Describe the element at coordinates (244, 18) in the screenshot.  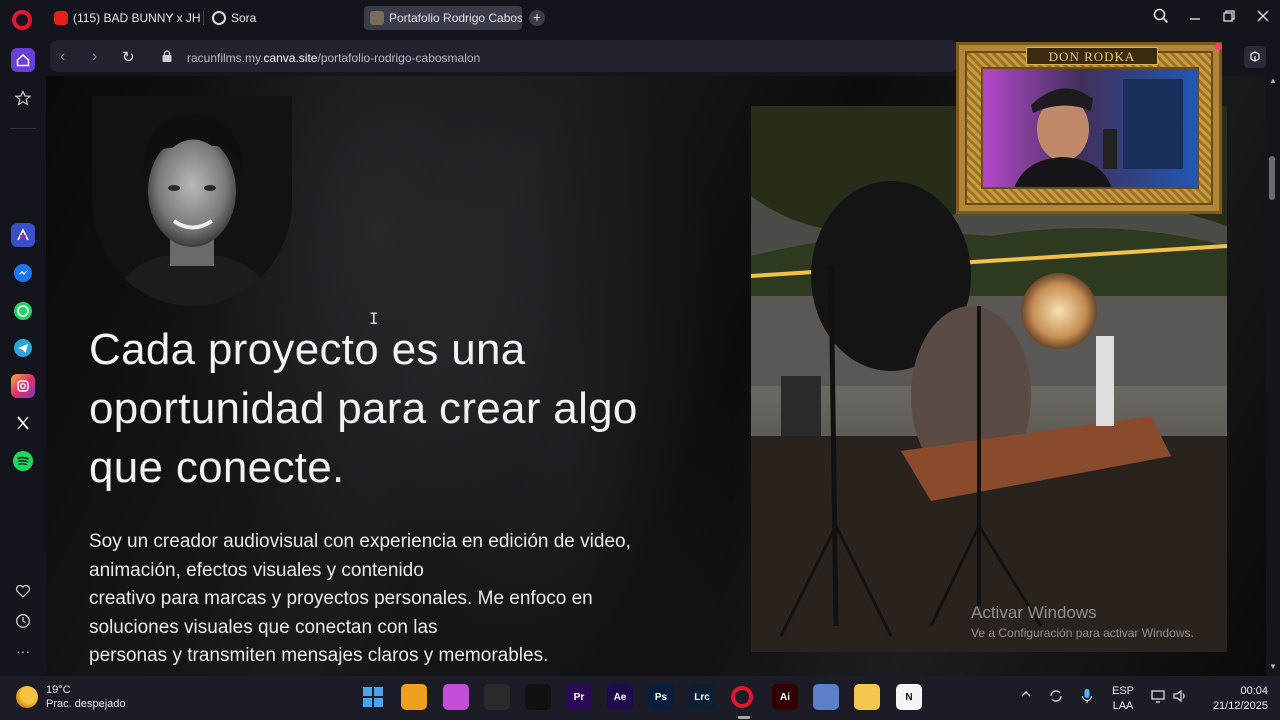
I see `tab-label: Sora` at that location.